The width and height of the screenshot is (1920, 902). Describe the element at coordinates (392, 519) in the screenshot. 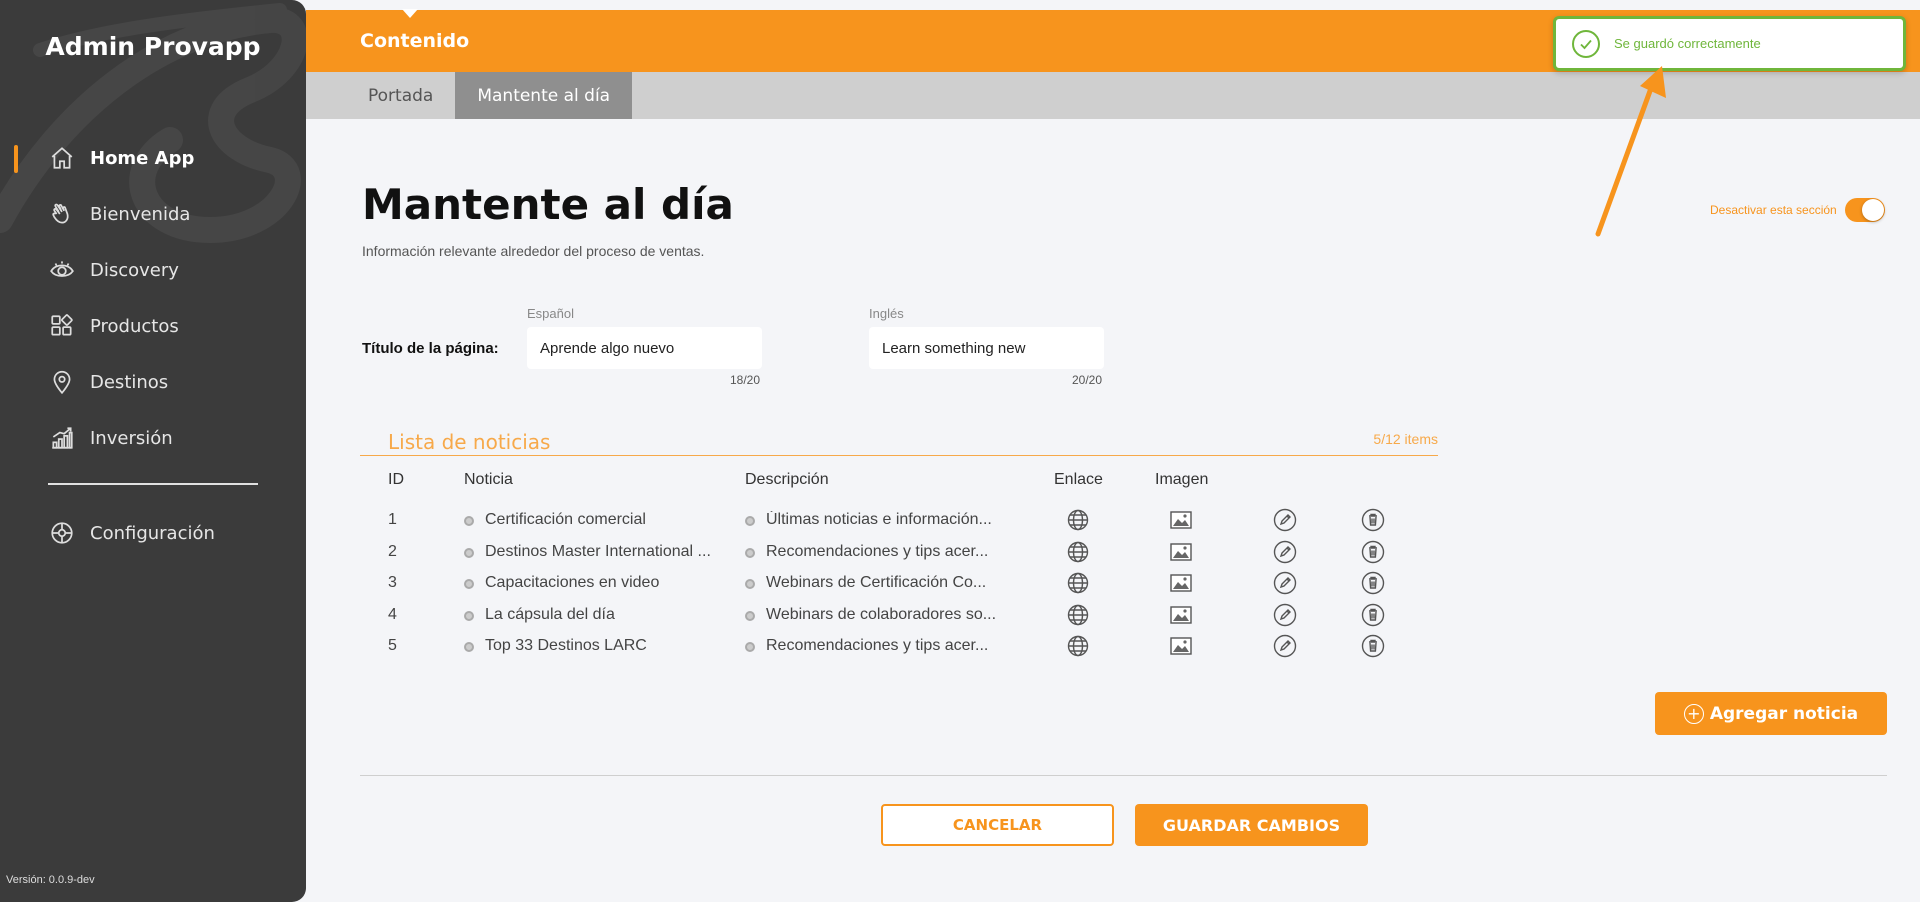

I see `row-id: 1` at that location.